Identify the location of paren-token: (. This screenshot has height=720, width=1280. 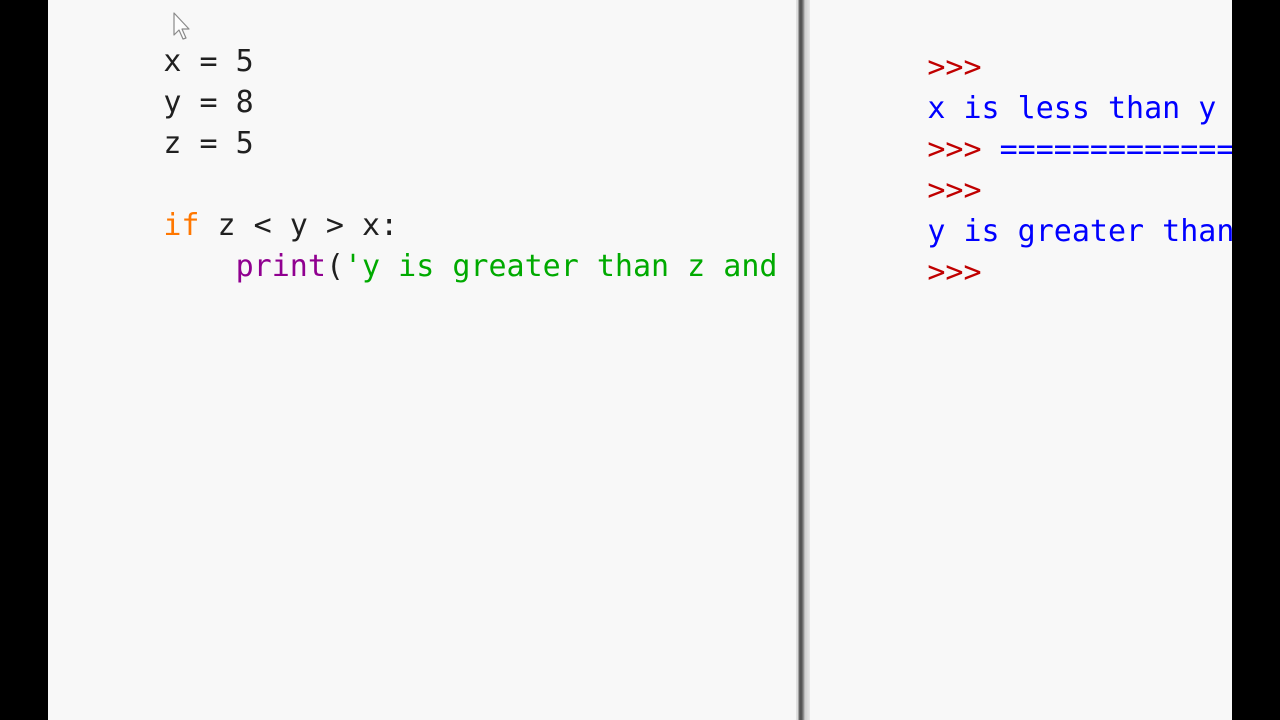
(334, 266).